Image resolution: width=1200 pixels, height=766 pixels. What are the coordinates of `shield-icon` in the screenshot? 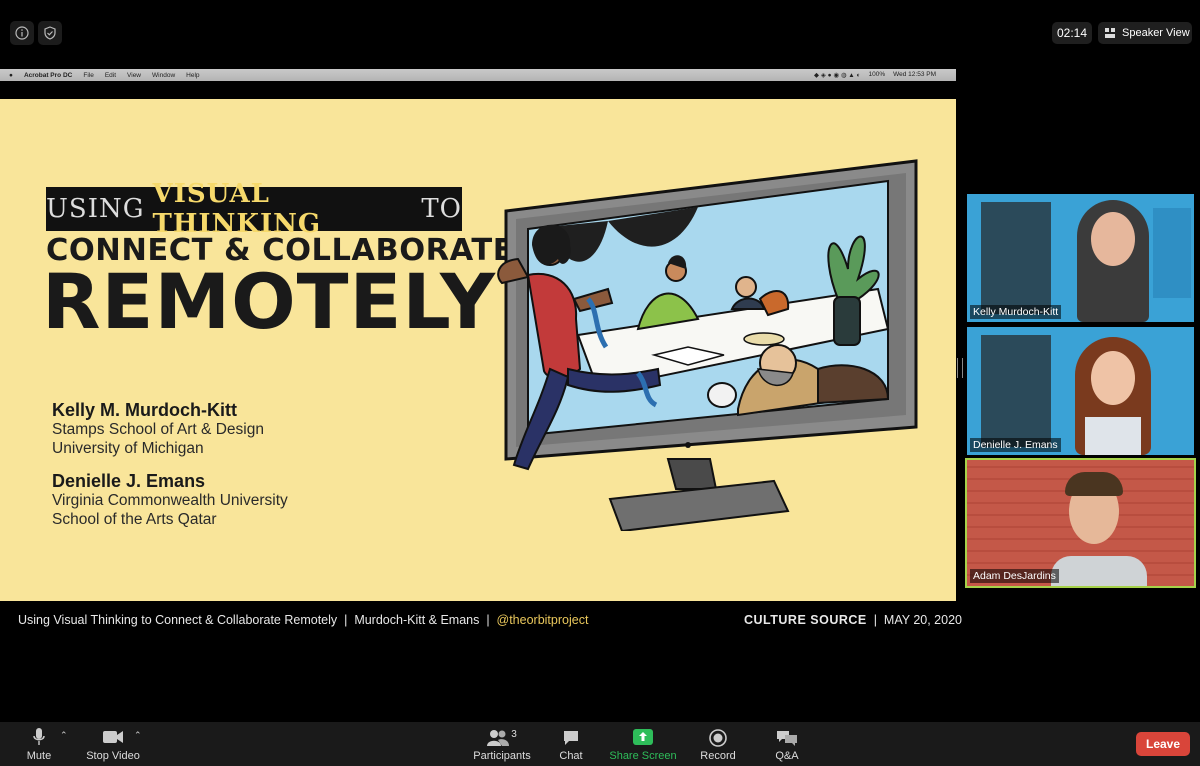 It's located at (50, 33).